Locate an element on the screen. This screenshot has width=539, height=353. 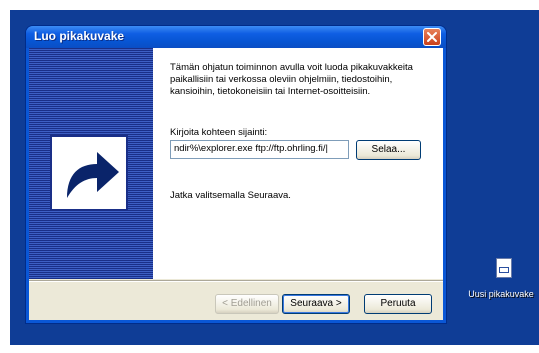
continue-instruction: Jatka valitsemalla Seuraava. is located at coordinates (230, 195).